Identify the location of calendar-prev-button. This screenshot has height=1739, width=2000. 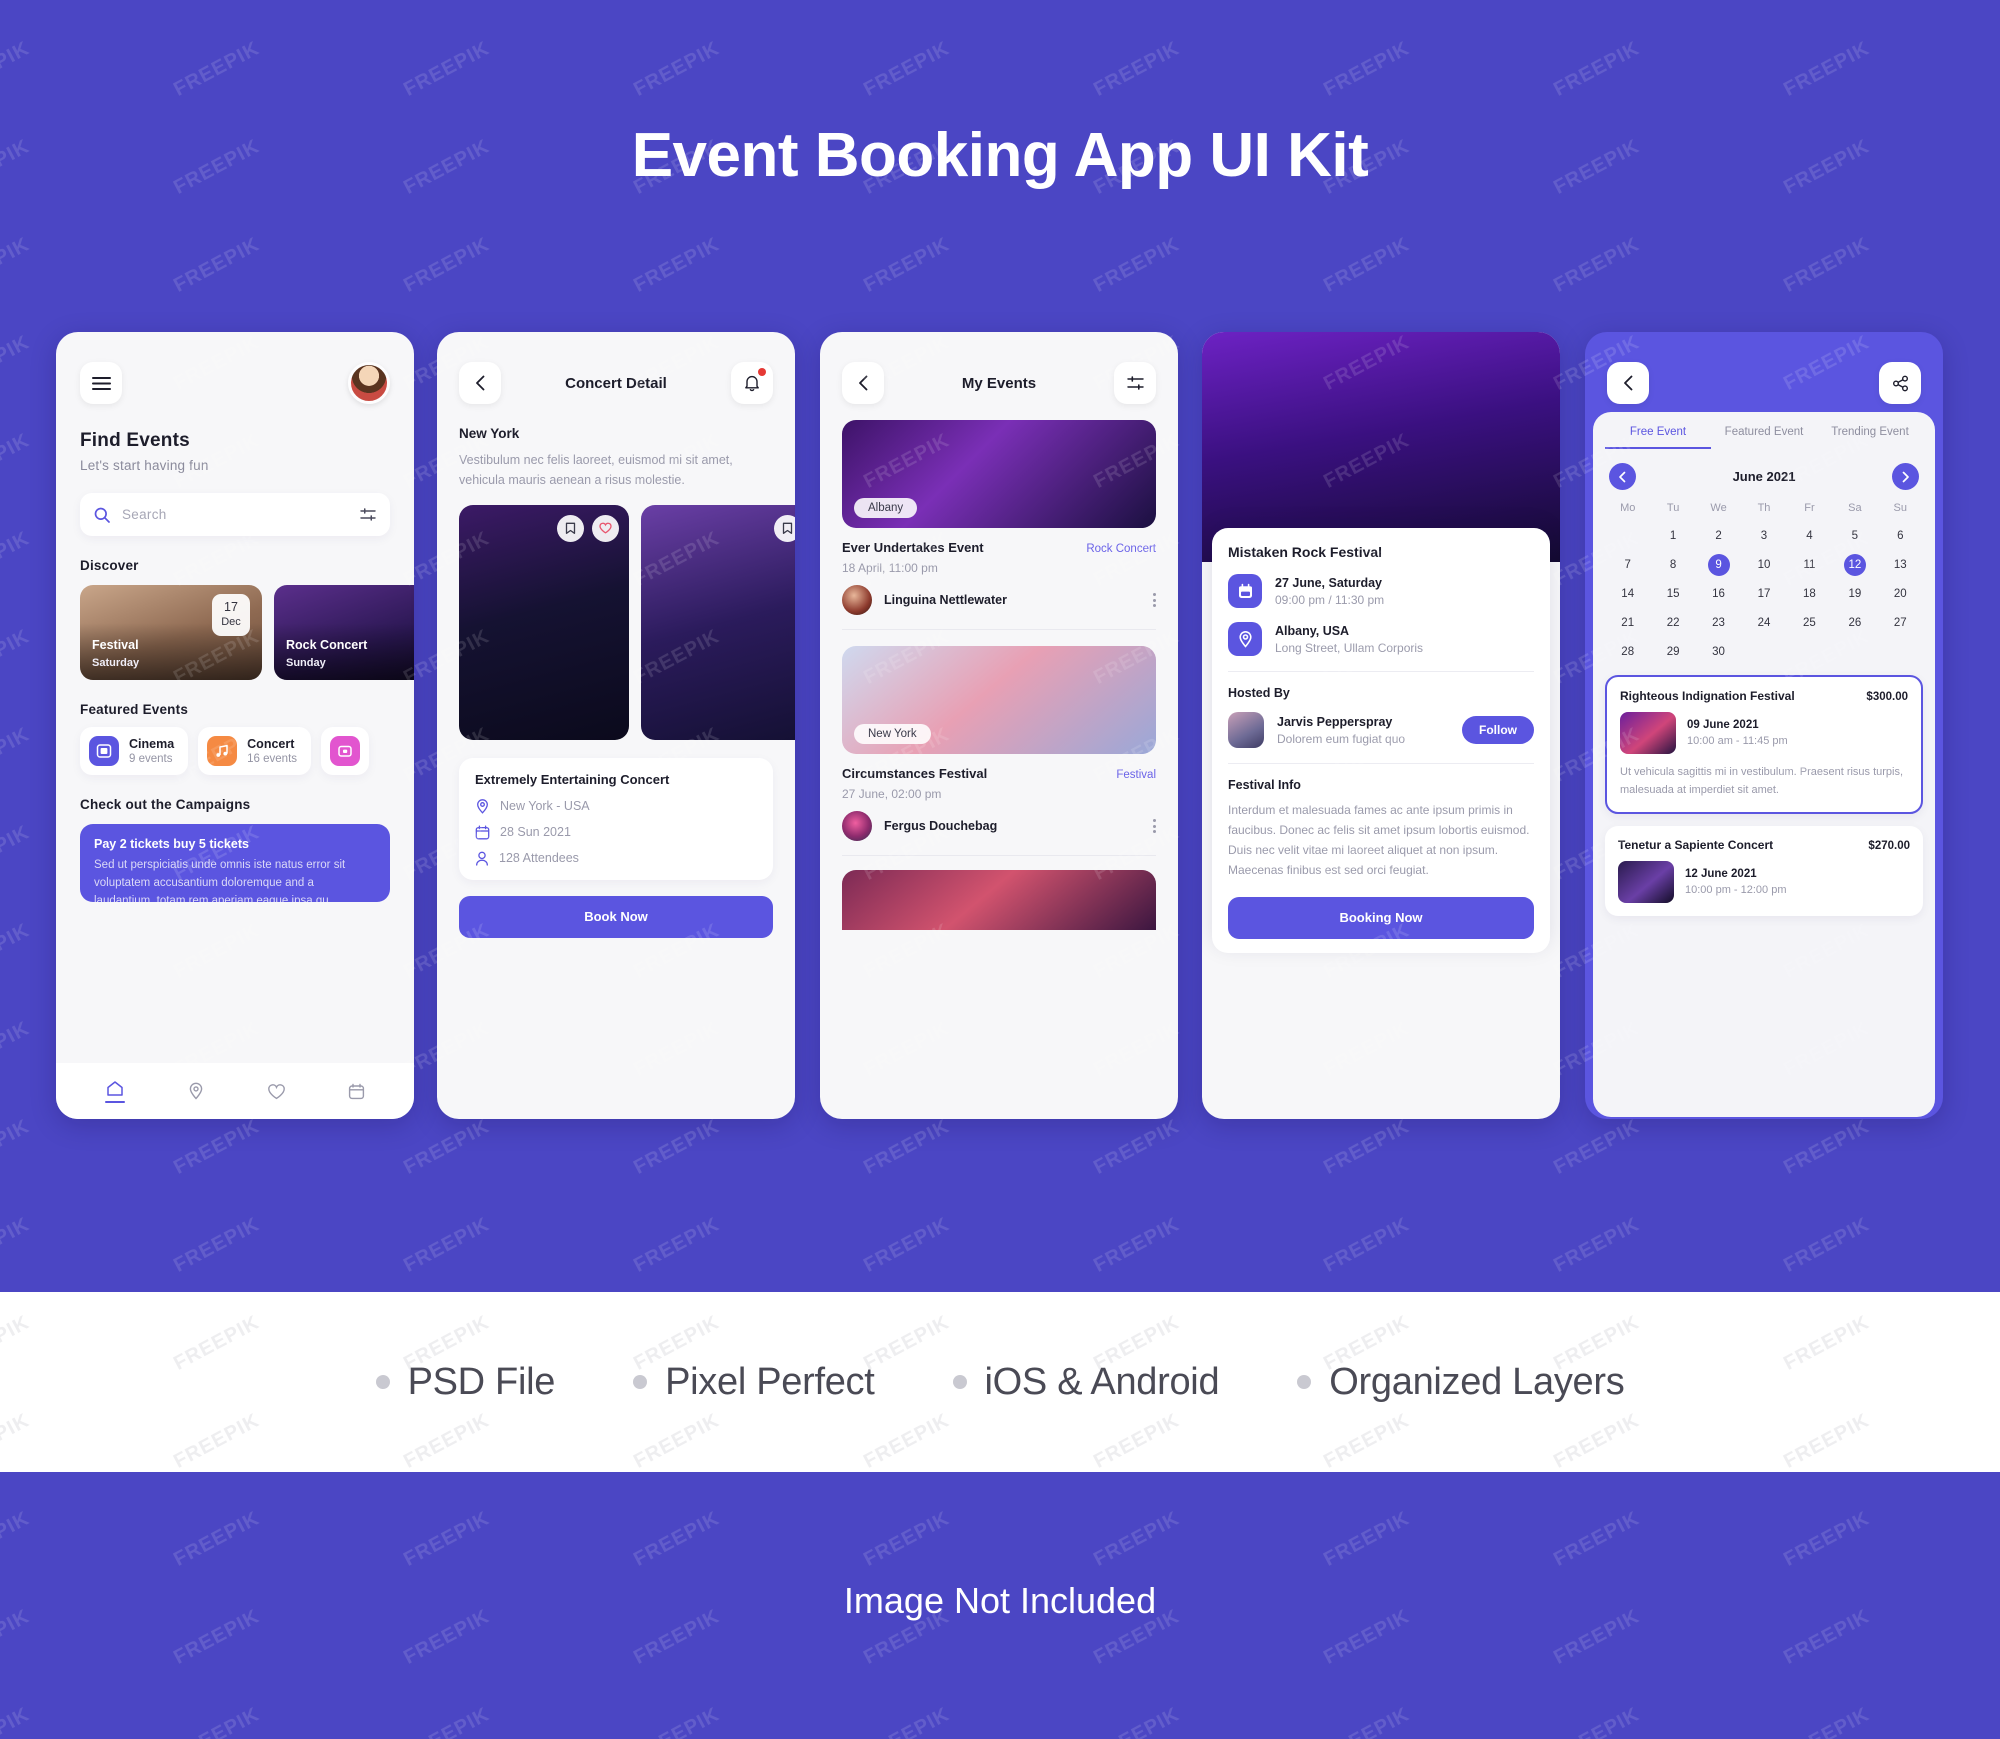
(1622, 476).